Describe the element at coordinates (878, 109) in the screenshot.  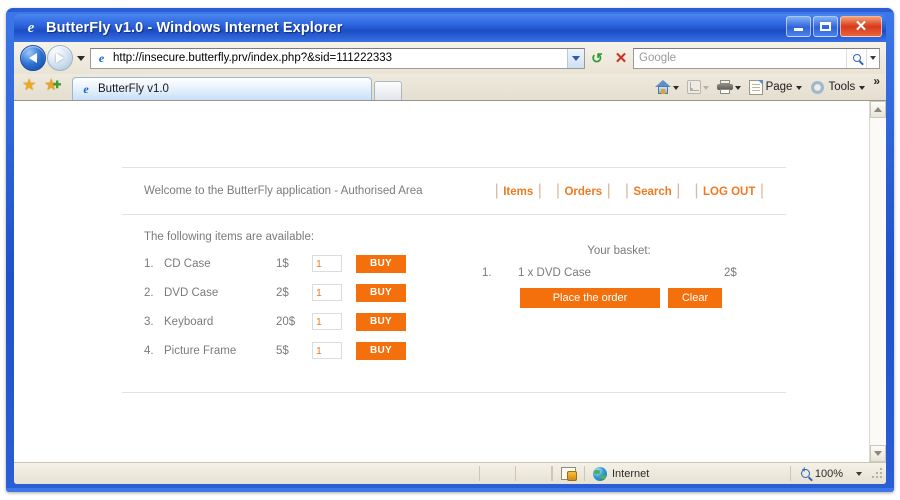
I see `scroll-up-button` at that location.